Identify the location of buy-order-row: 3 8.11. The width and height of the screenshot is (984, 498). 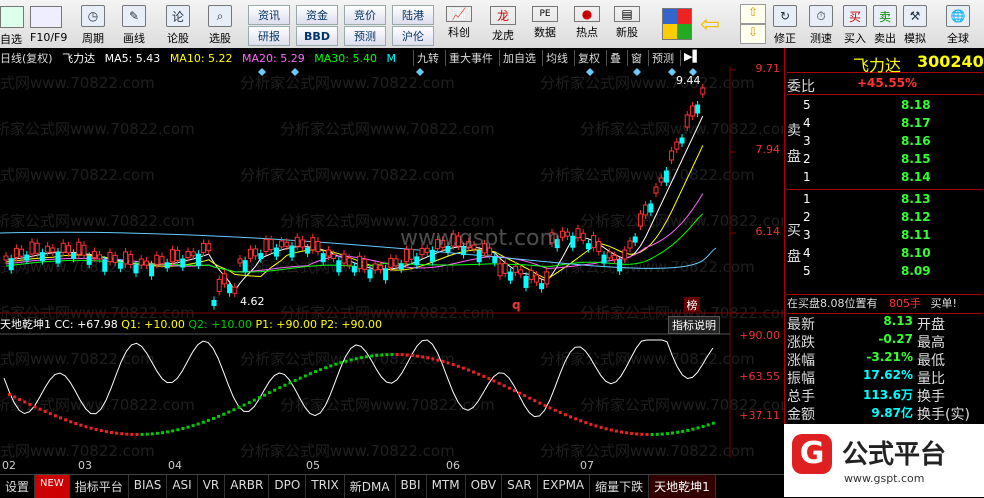
(891, 237).